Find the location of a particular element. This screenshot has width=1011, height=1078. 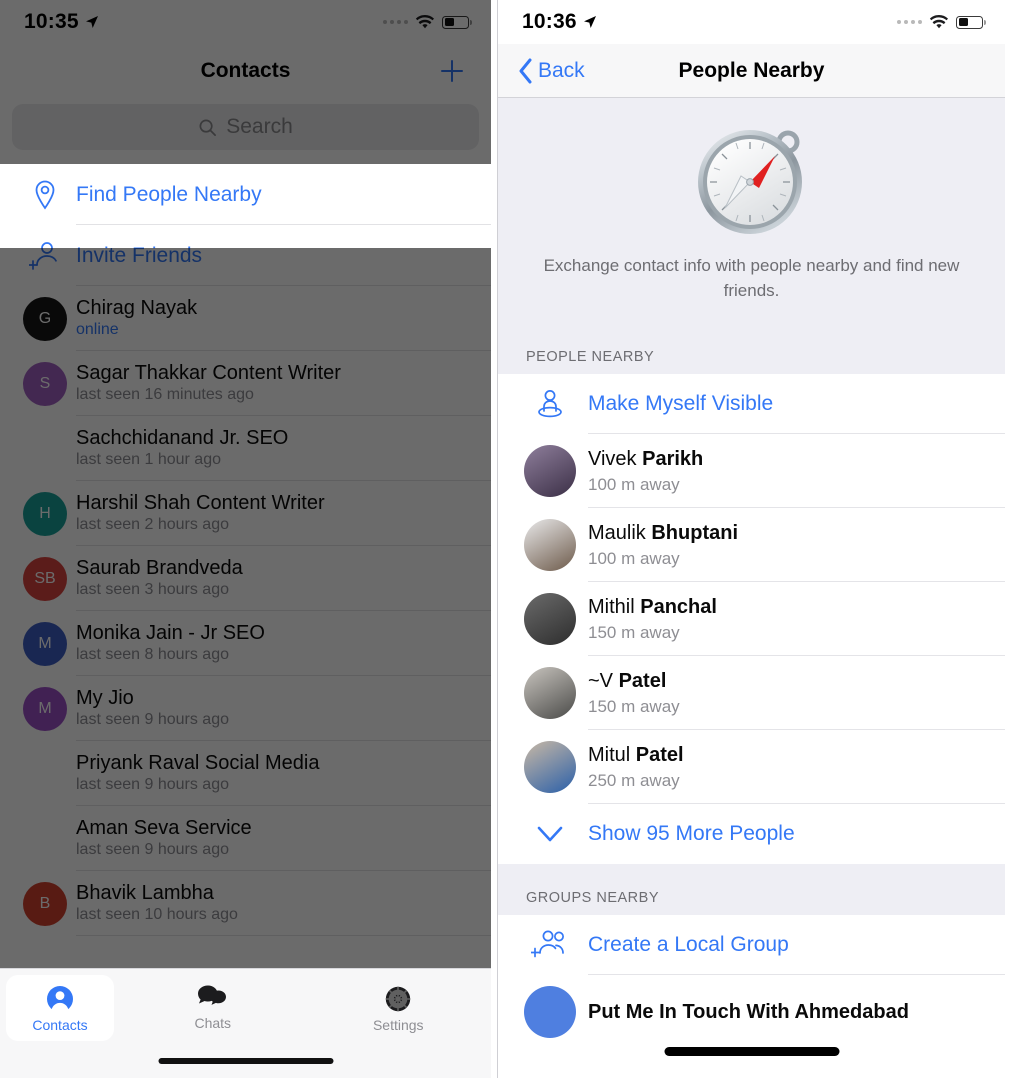

person-distance: 250 m away is located at coordinates (634, 780).